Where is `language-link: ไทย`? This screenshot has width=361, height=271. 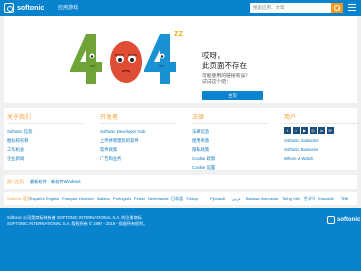 language-link: ไทย is located at coordinates (344, 198).